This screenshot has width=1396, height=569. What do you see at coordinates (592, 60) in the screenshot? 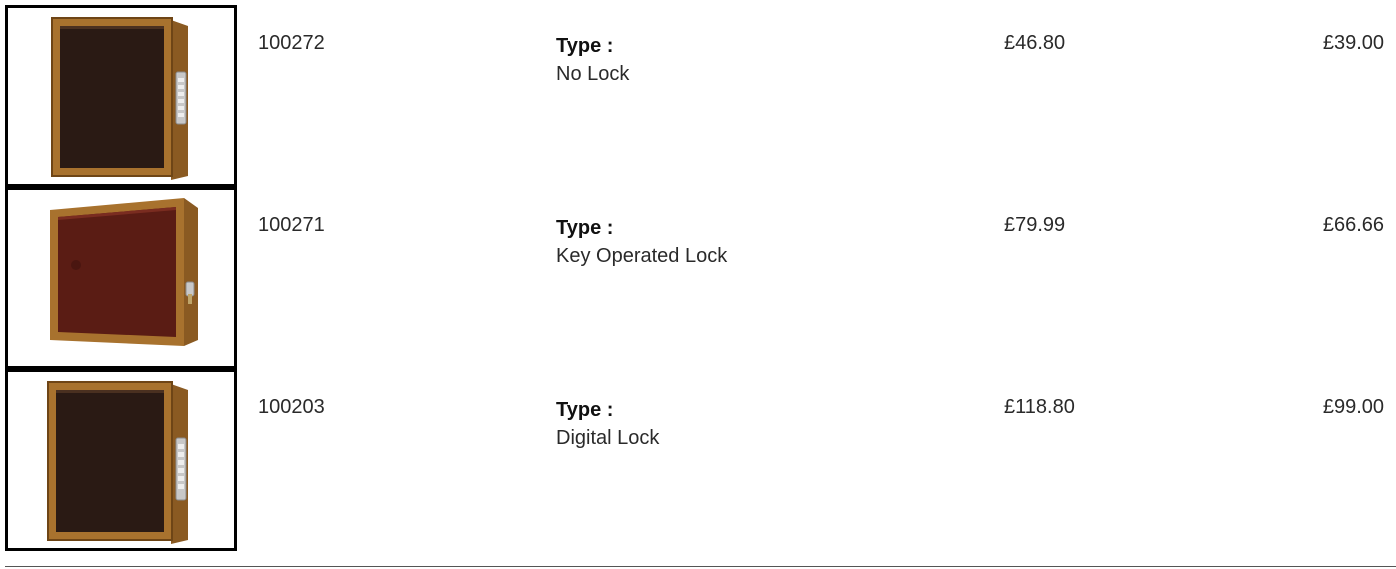
I see `product-type: Type : No Lock` at bounding box center [592, 60].